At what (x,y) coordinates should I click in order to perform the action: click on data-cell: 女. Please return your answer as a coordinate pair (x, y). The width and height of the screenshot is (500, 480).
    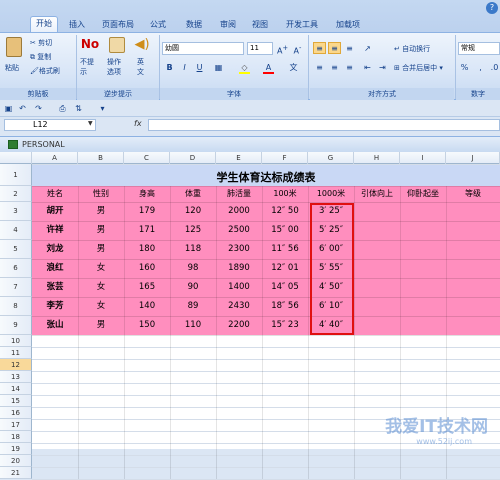
    Looking at the image, I should click on (101, 268).